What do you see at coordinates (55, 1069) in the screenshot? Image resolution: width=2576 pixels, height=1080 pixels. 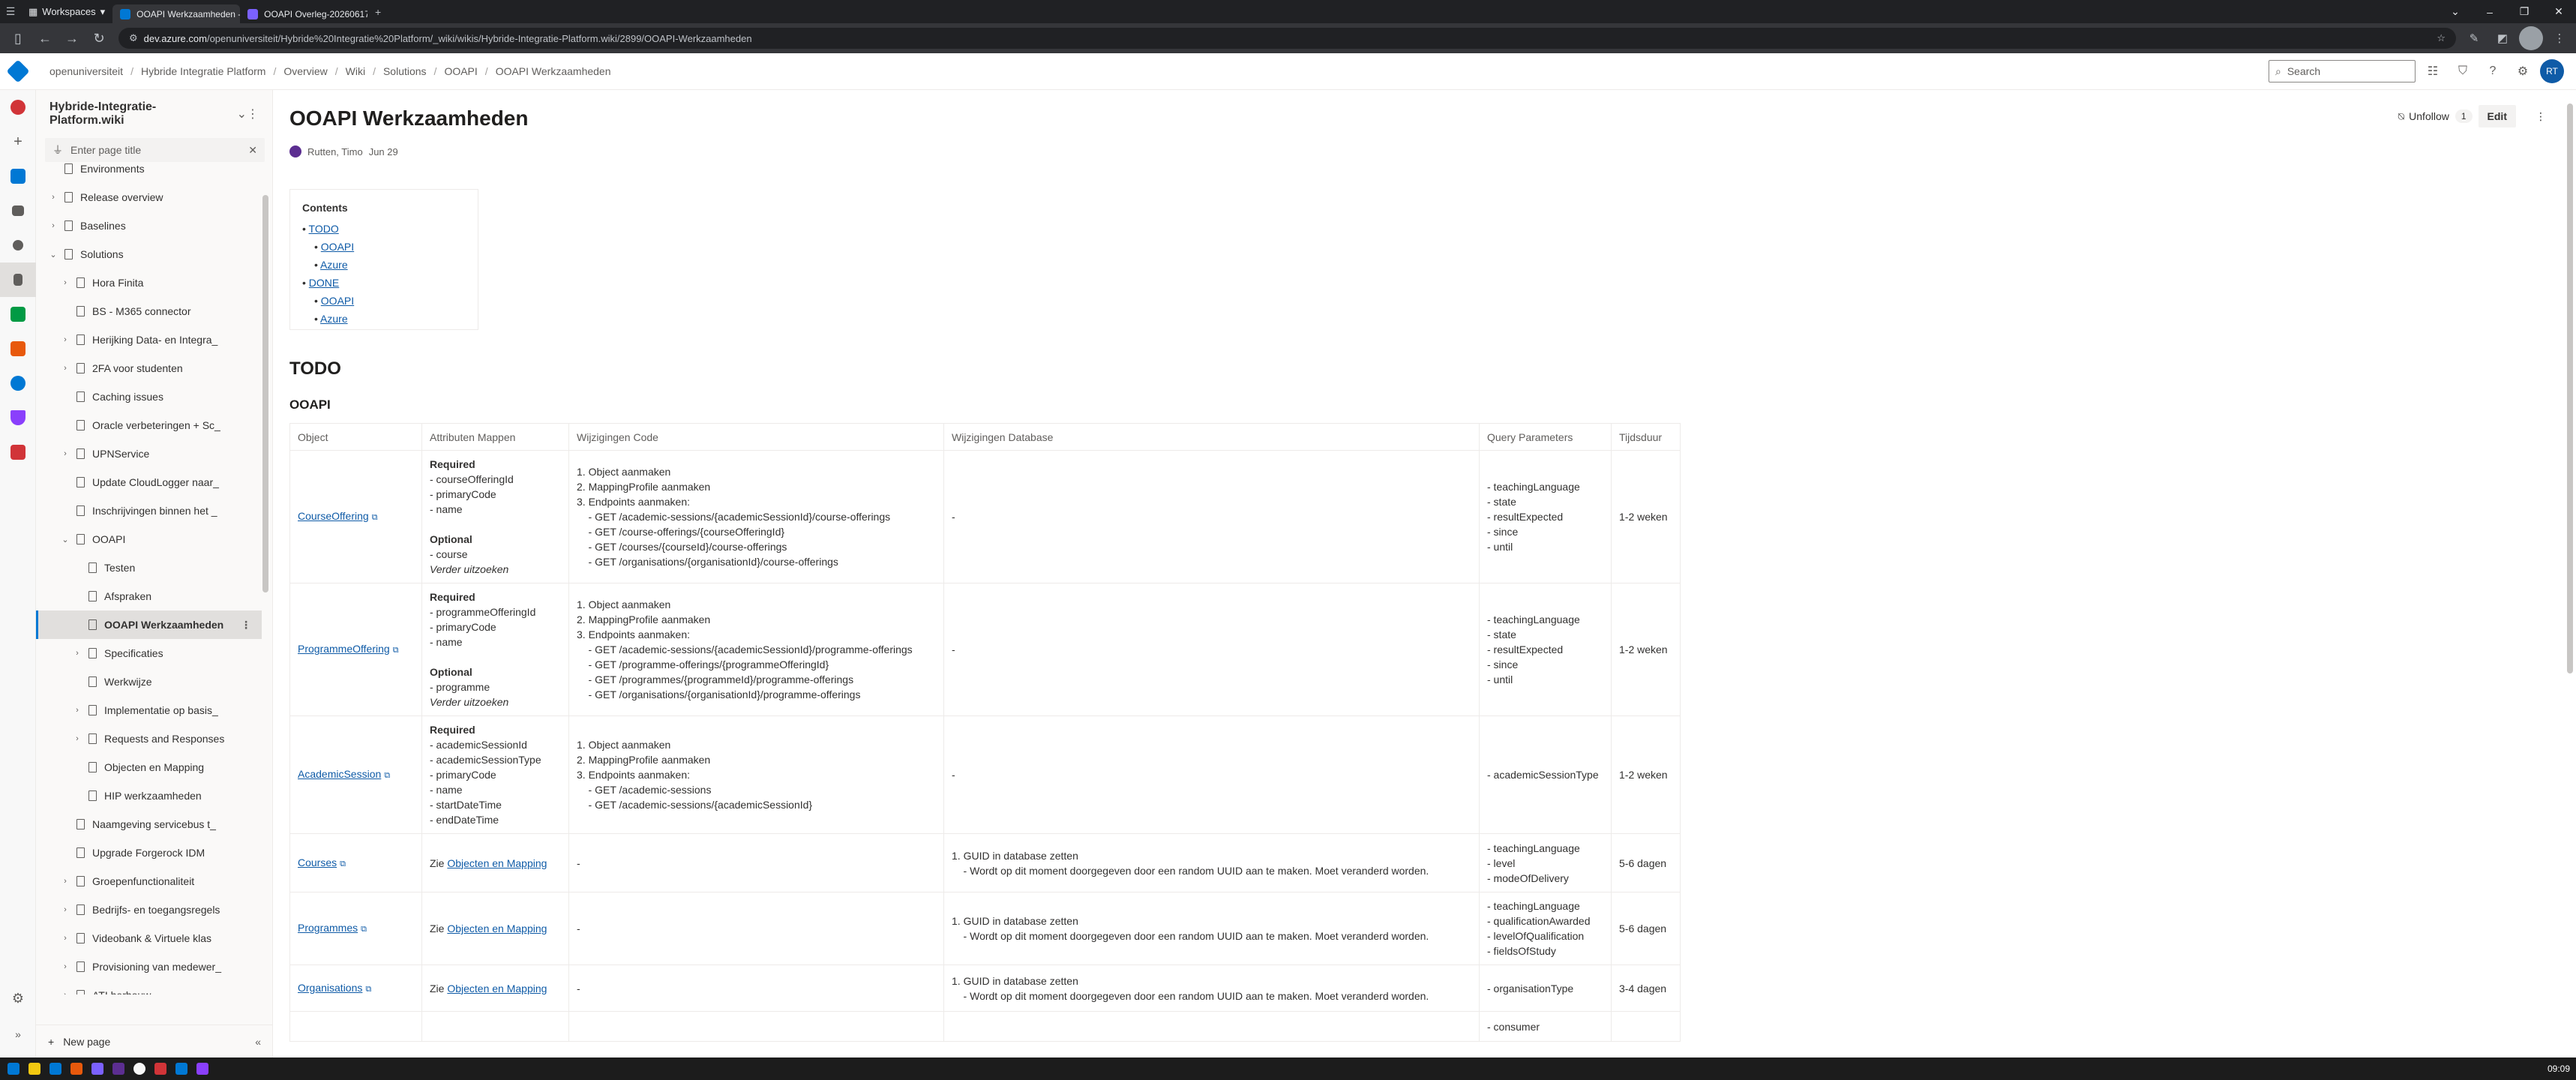 I see `outlook-icon` at bounding box center [55, 1069].